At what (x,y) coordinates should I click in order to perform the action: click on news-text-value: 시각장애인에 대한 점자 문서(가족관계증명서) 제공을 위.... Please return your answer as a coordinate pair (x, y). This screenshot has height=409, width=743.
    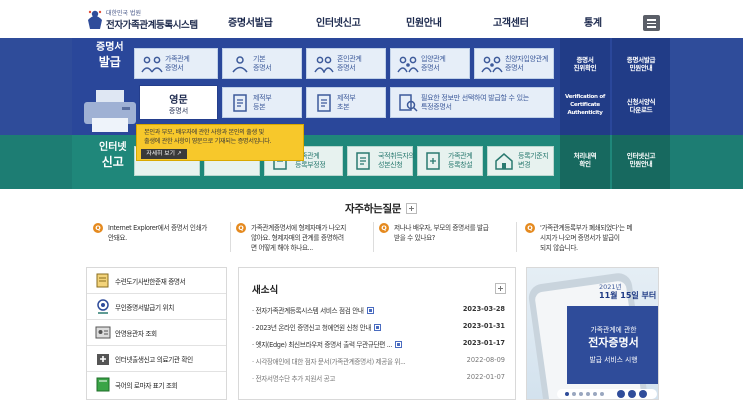
    Looking at the image, I should click on (330, 362).